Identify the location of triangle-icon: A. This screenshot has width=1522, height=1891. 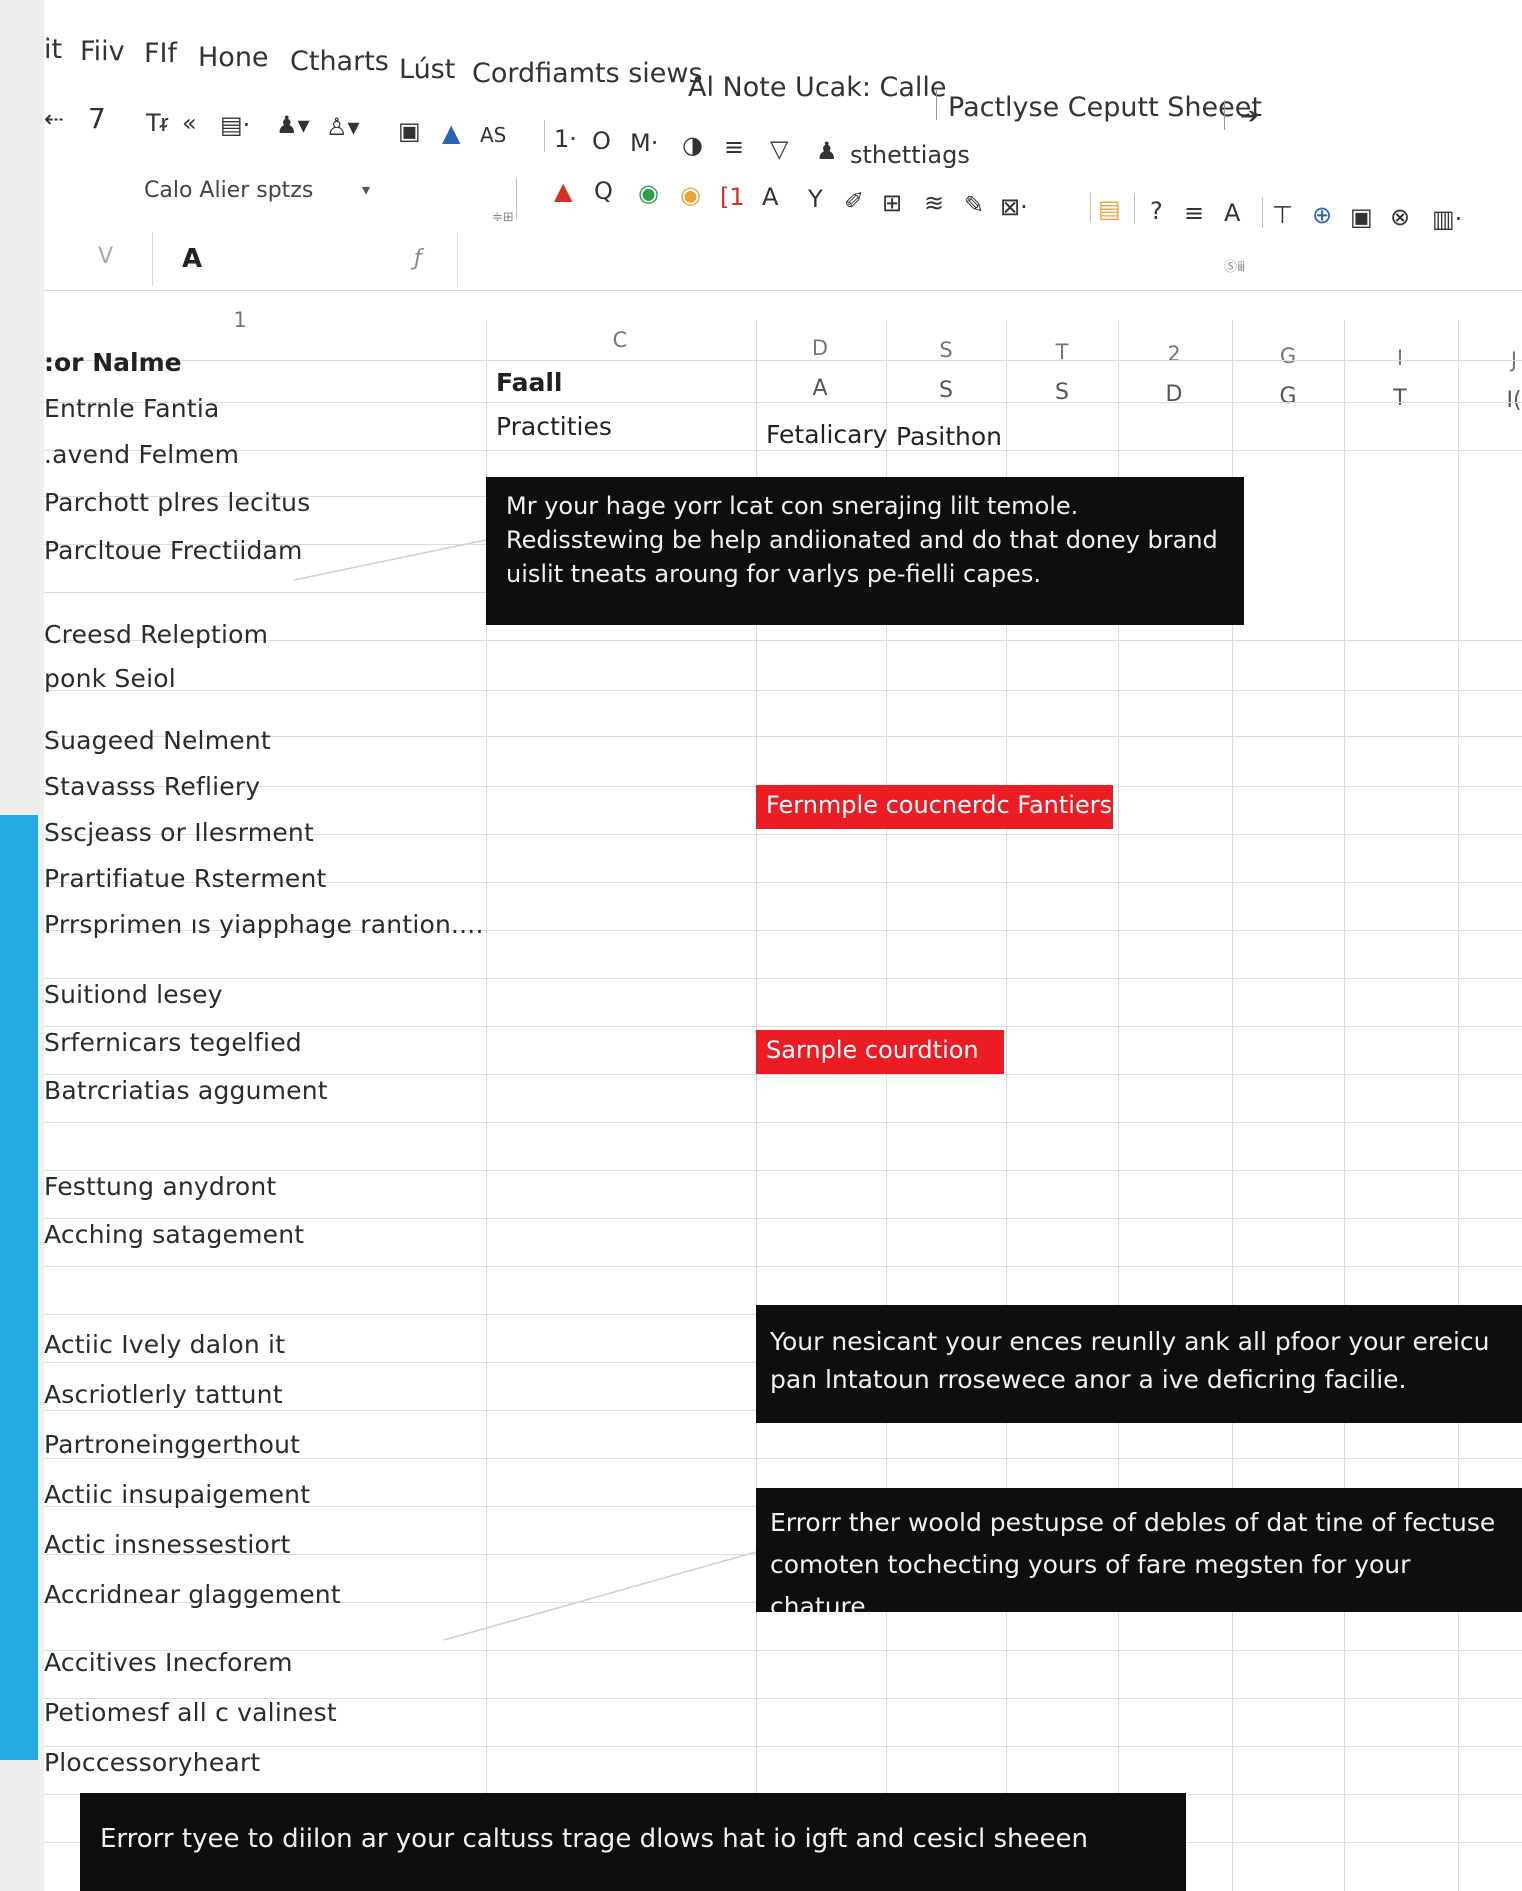
(770, 197).